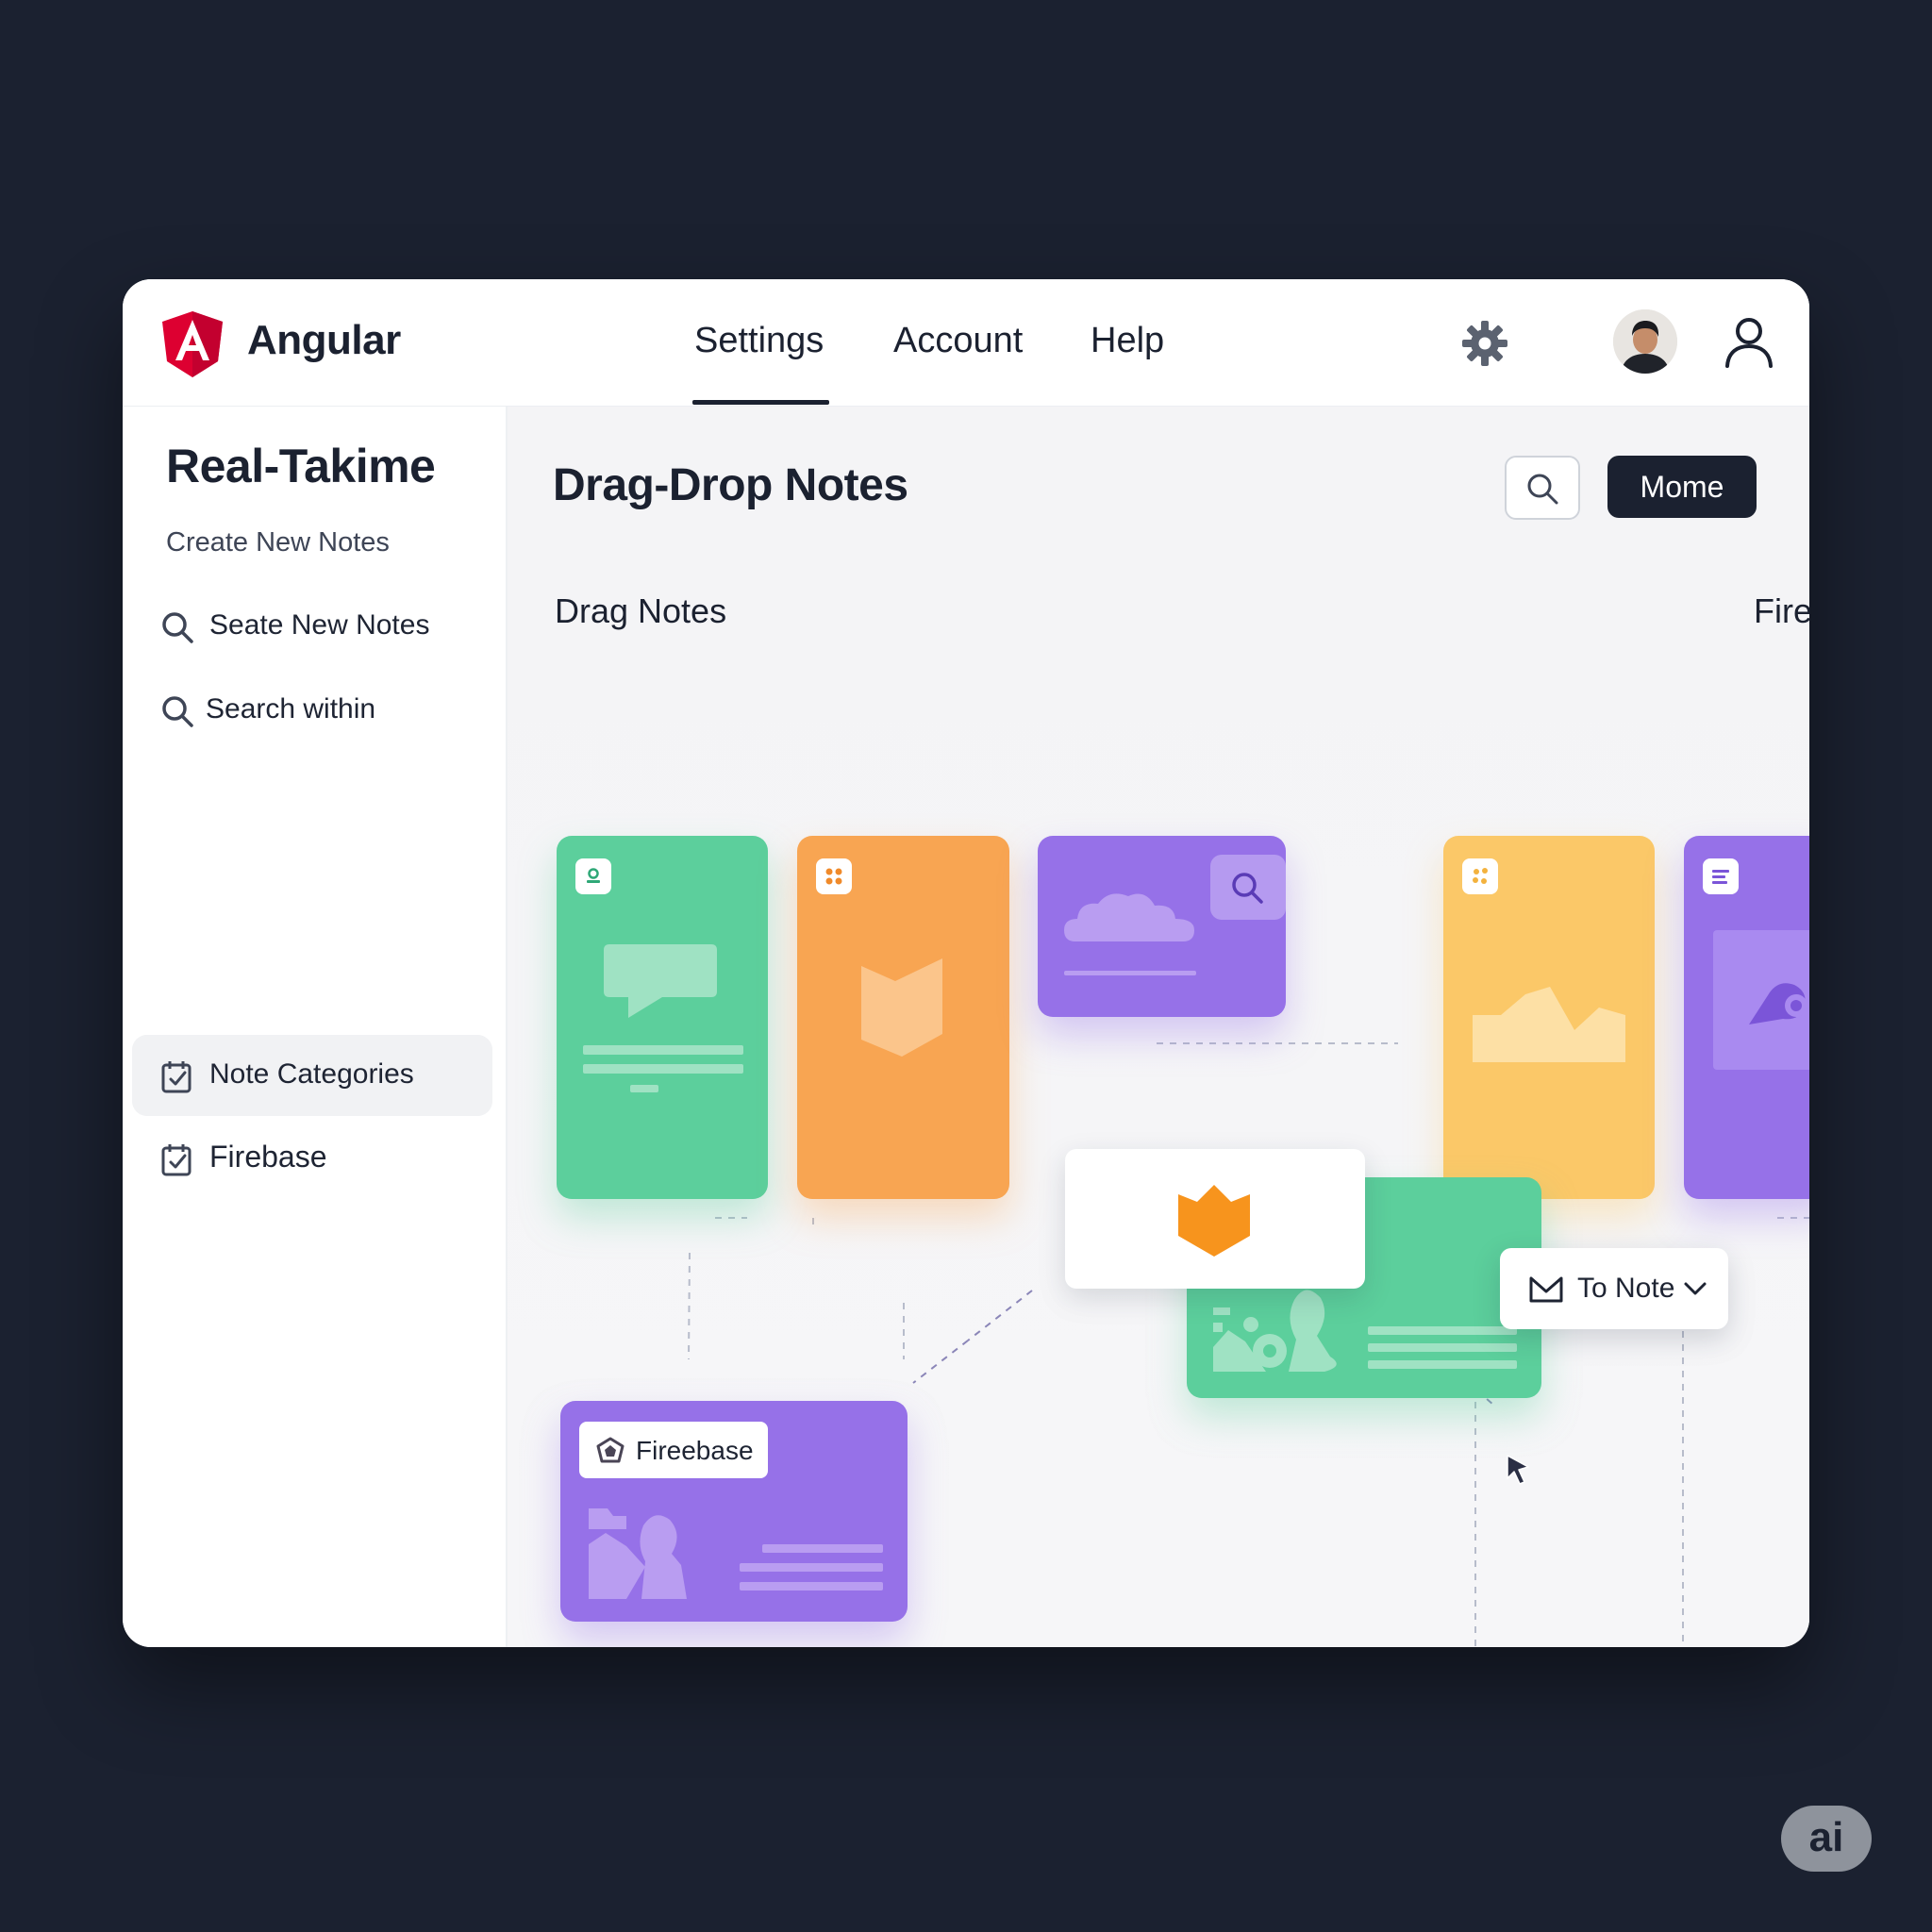 The image size is (1932, 1932). I want to click on note-card-green, so click(663, 1018).